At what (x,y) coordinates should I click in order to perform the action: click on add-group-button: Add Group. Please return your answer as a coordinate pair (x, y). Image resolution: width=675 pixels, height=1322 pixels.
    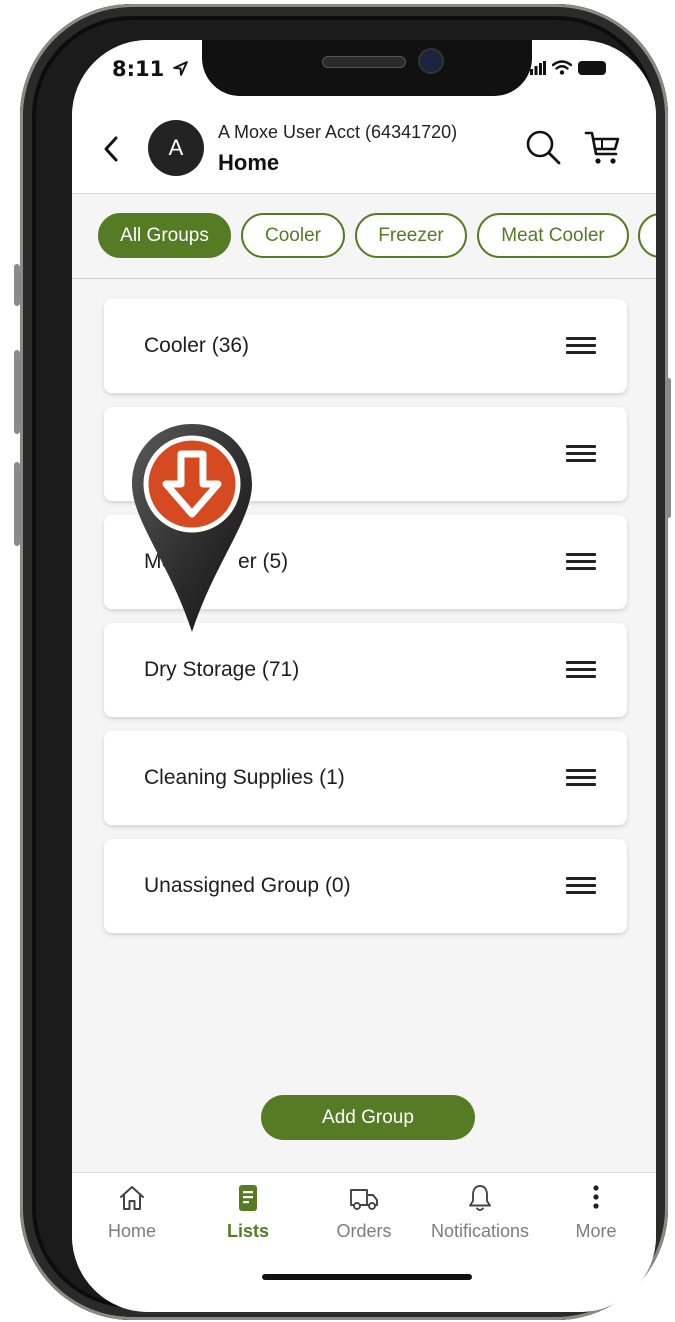
    Looking at the image, I should click on (368, 1117).